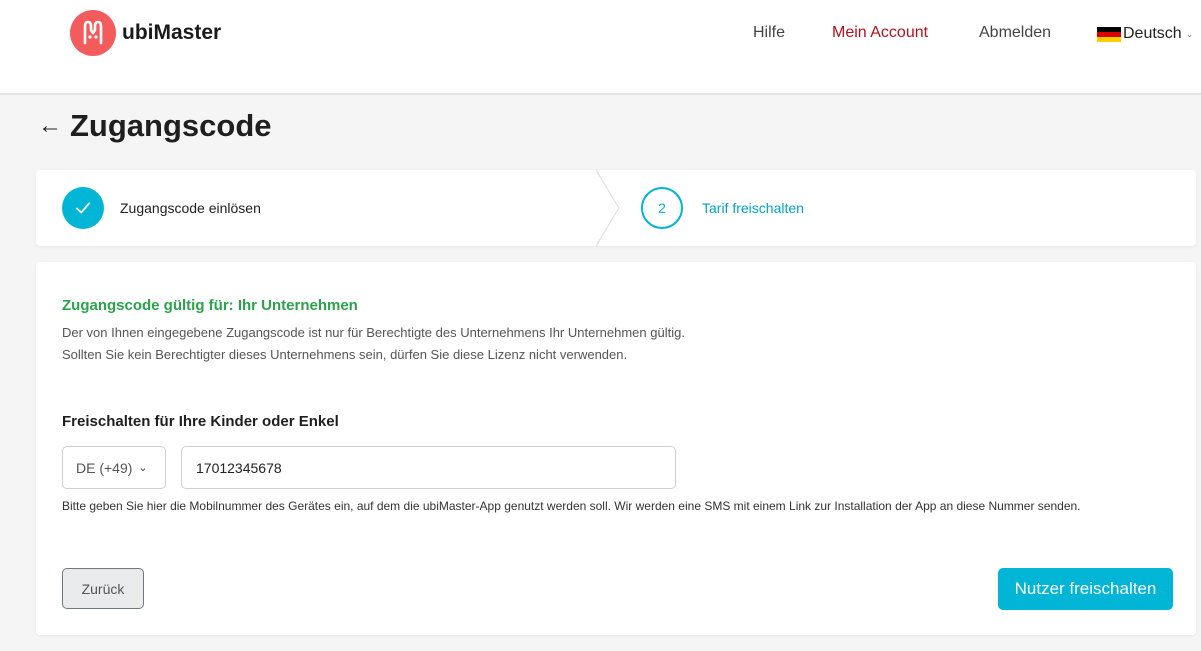  Describe the element at coordinates (769, 33) in the screenshot. I see `nav-link-help: Hilfe` at that location.